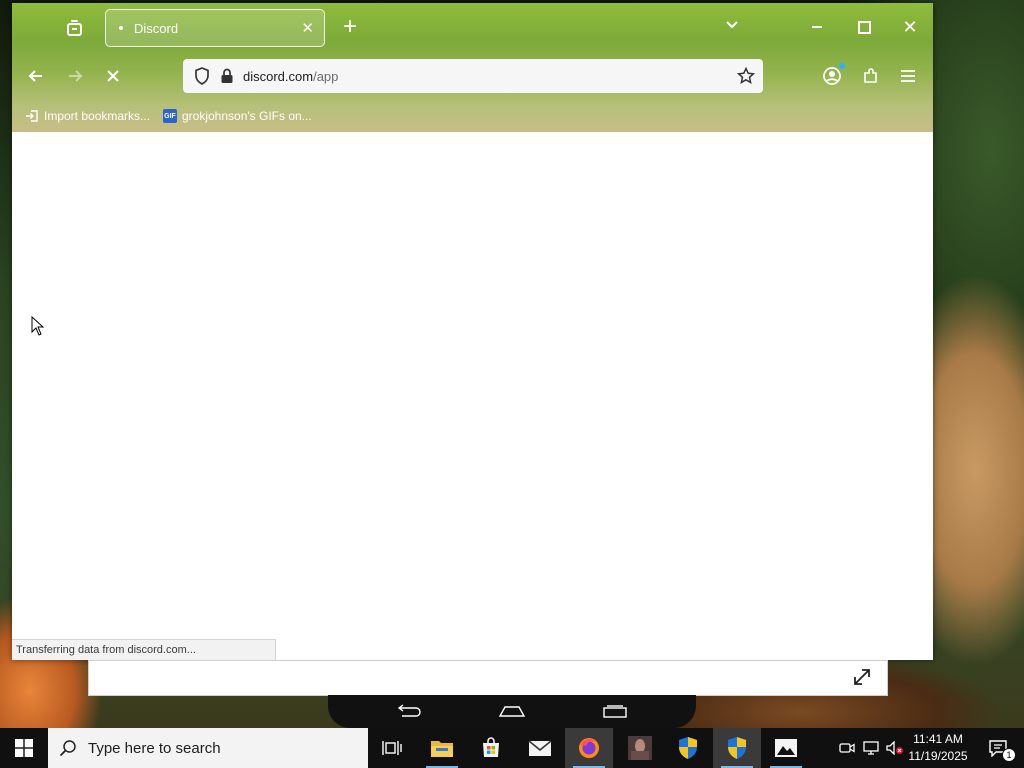 This screenshot has height=768, width=1024. I want to click on task-view-button, so click(392, 748).